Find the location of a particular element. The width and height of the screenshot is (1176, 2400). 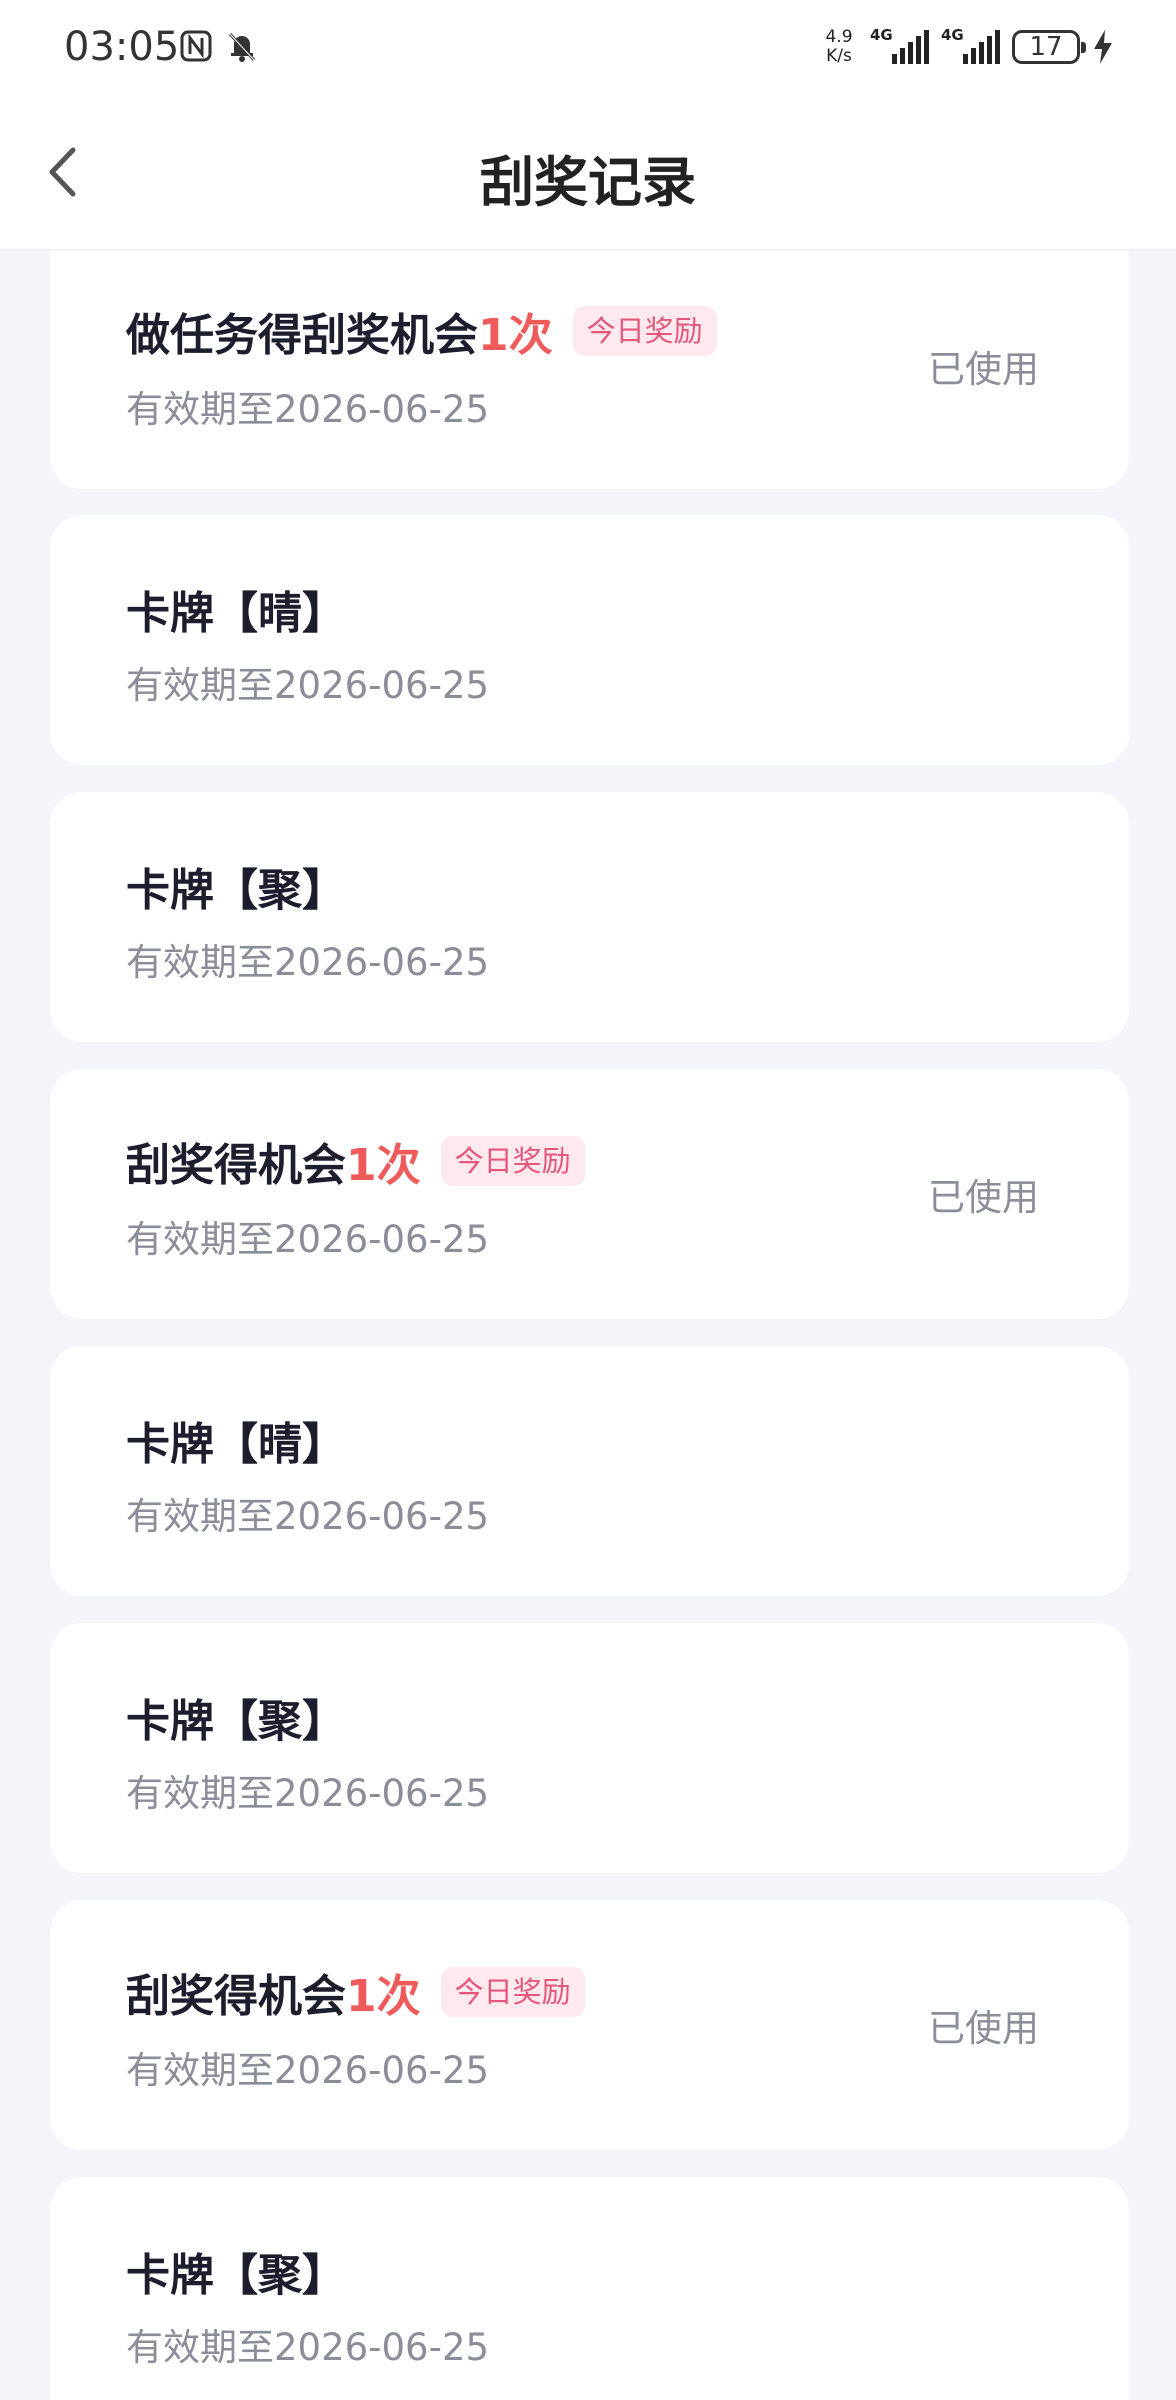

battery-indicator: 17 is located at coordinates (1049, 47).